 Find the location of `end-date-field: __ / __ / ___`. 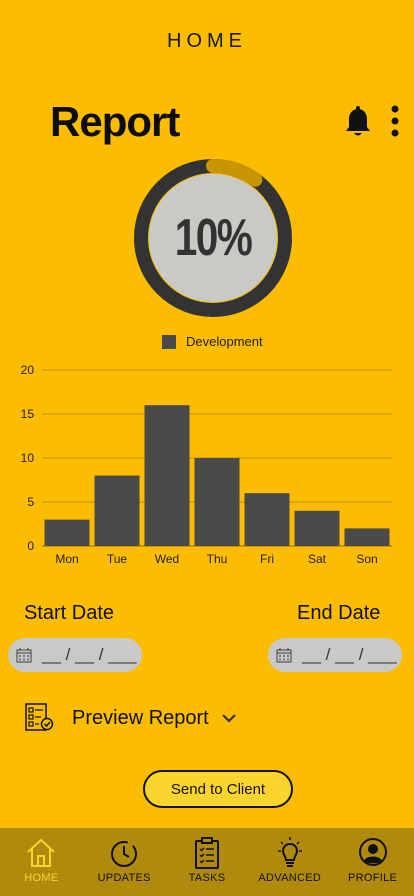

end-date-field: __ / __ / ___ is located at coordinates (335, 655).